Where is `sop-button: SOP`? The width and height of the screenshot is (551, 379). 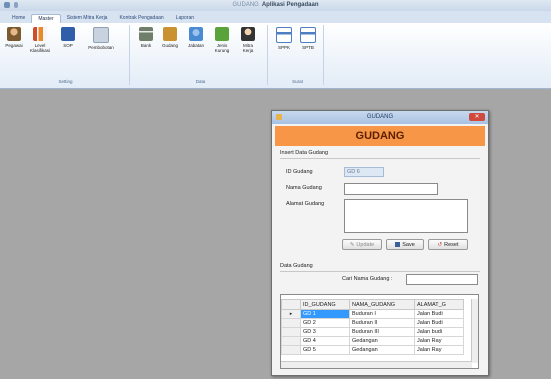 sop-button: SOP is located at coordinates (68, 37).